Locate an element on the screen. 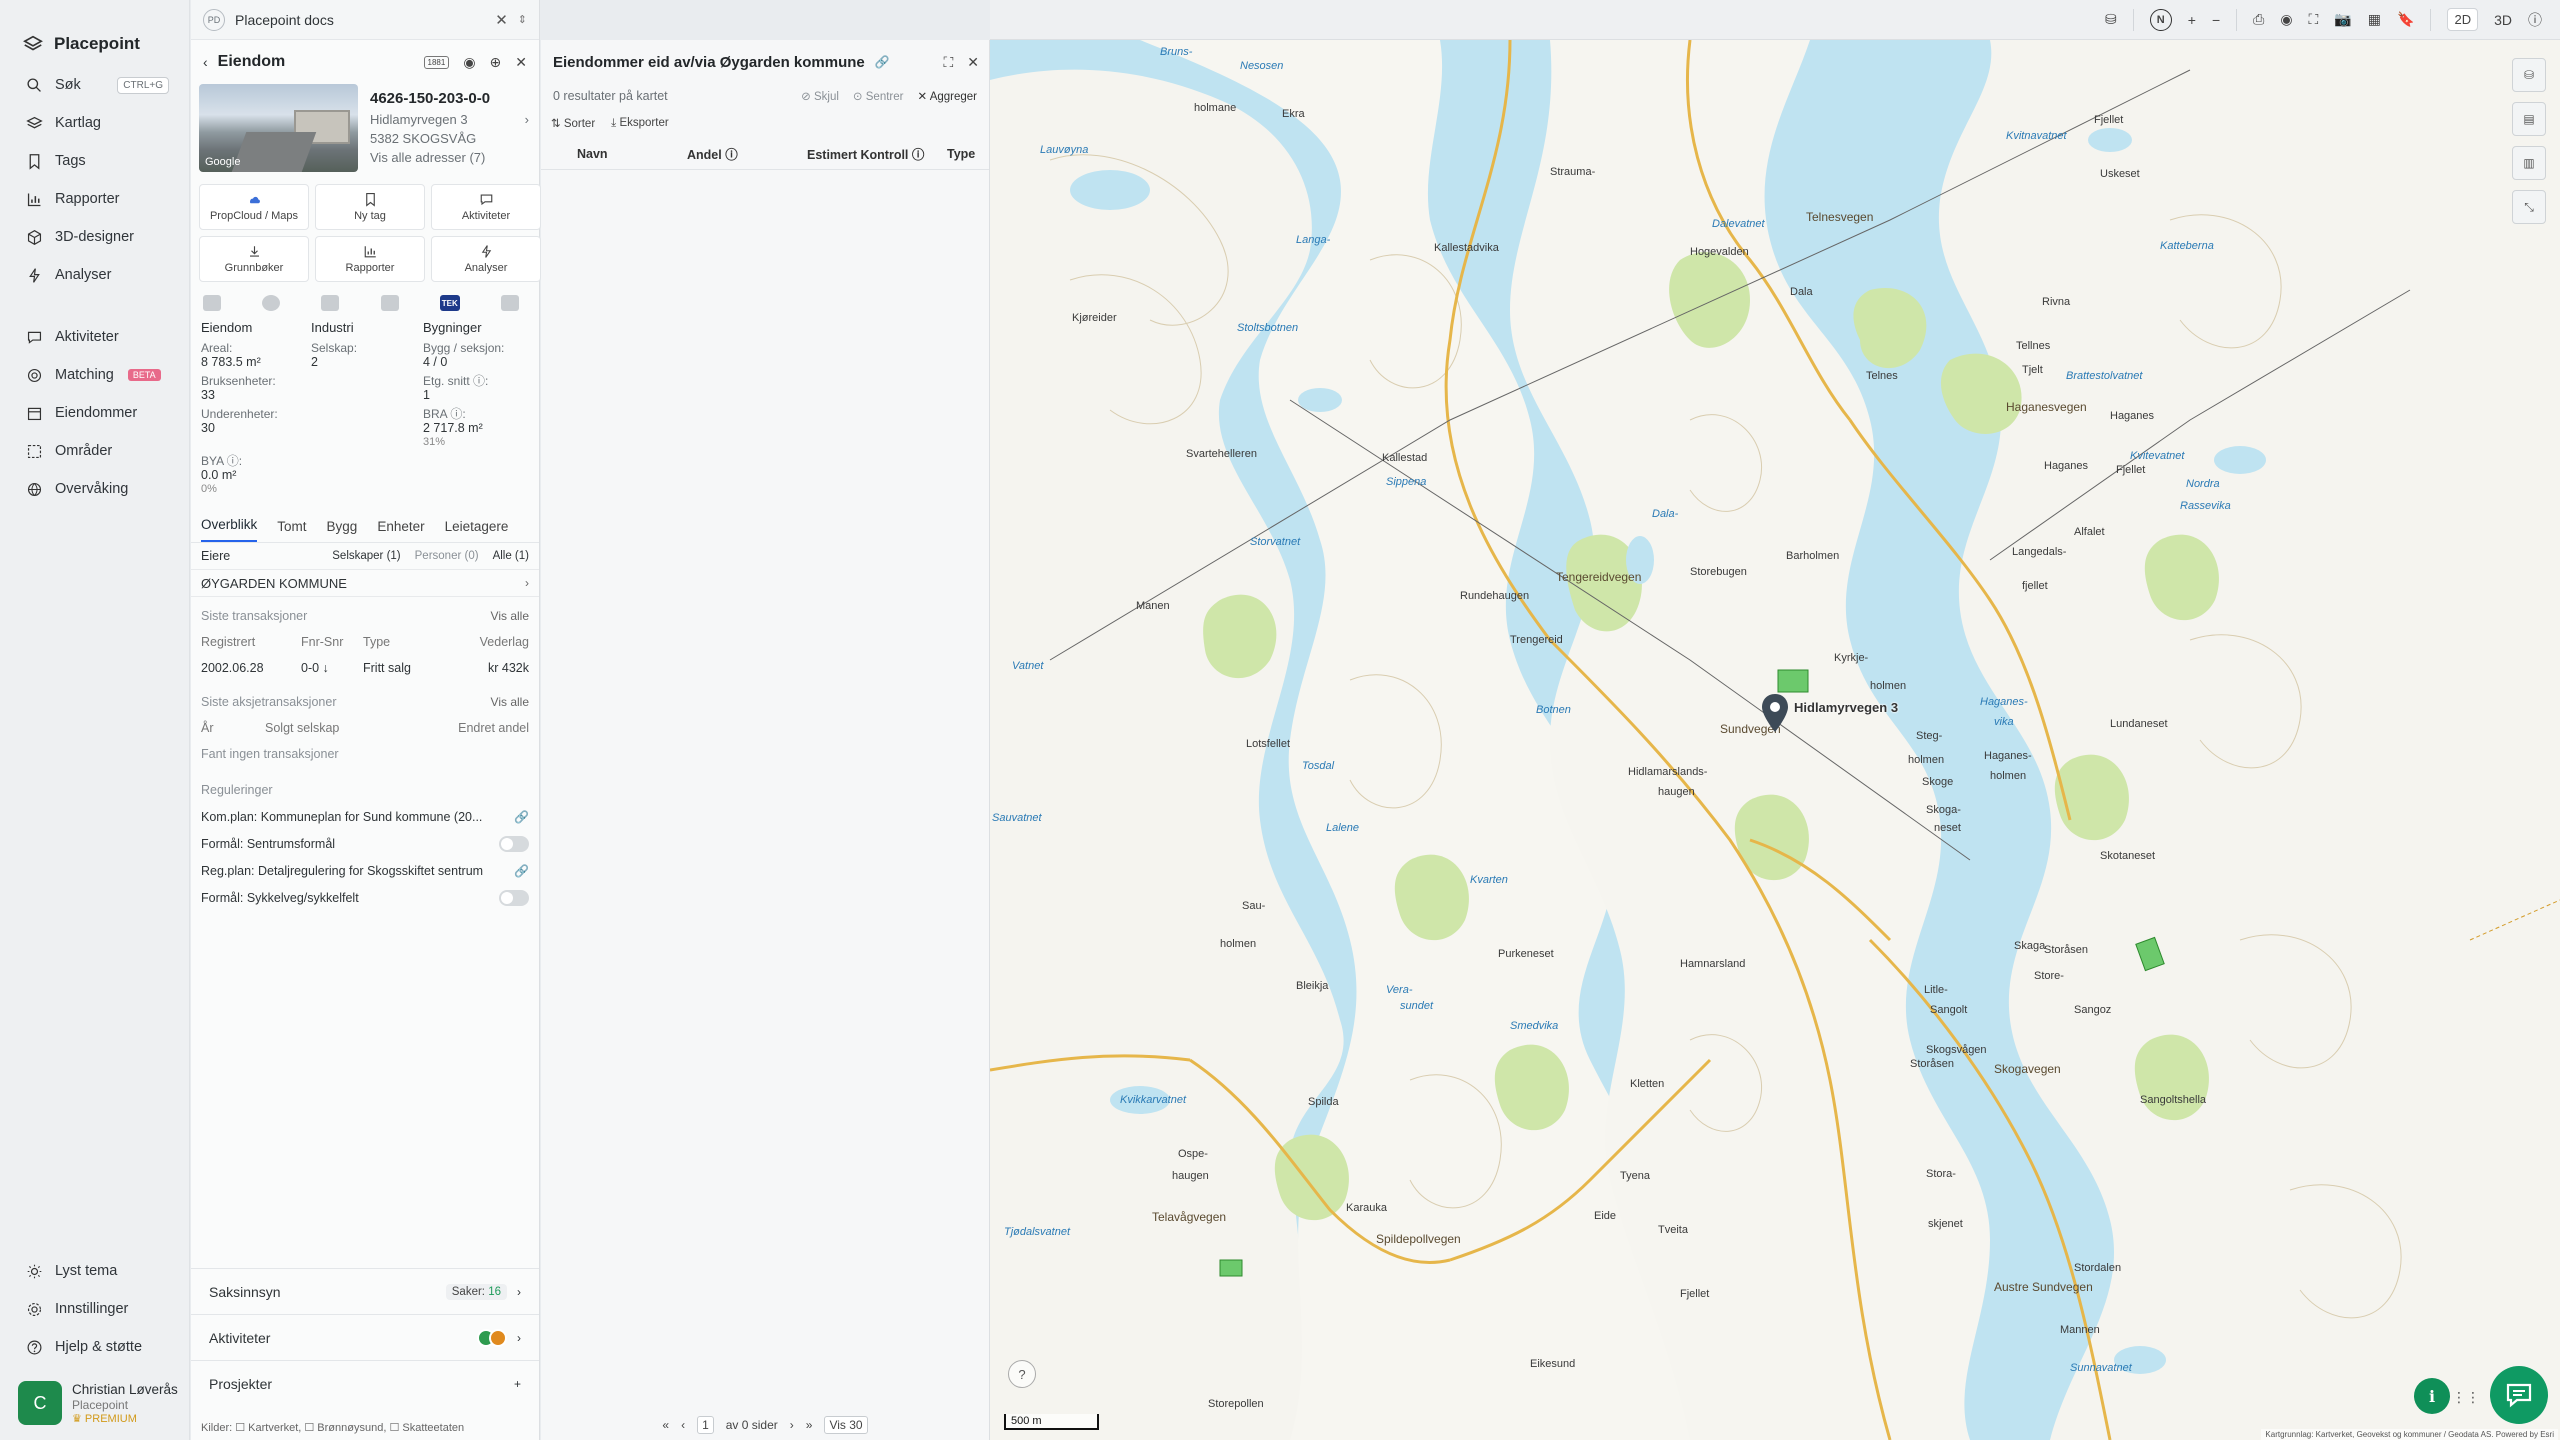 Image resolution: width=2560 pixels, height=1440 pixels. info-icon: ⓘ is located at coordinates (2535, 20).